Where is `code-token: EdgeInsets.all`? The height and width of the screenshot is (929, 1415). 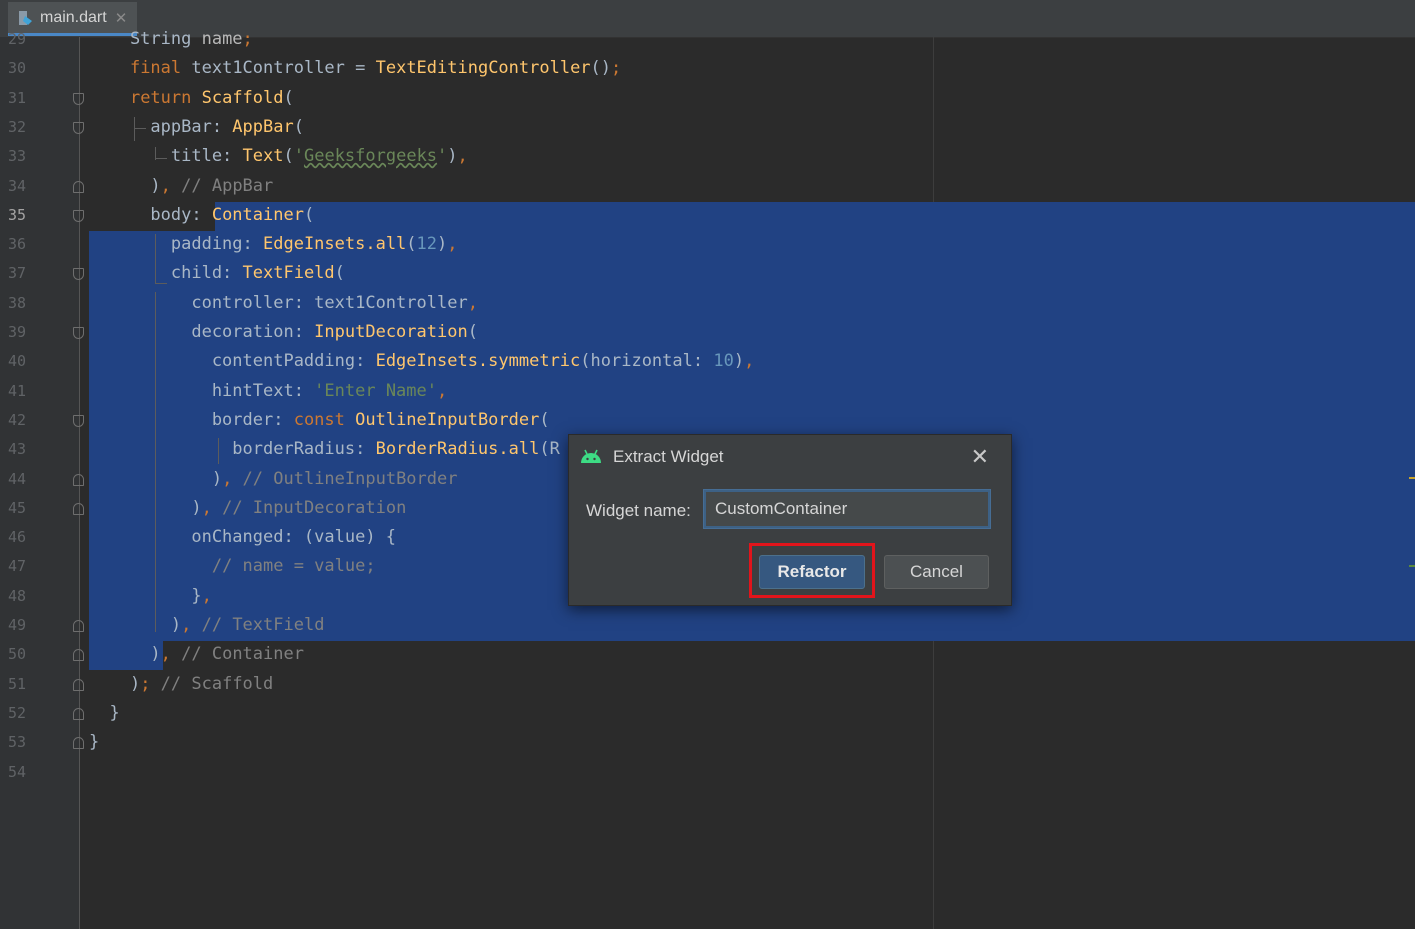
code-token: EdgeInsets.all is located at coordinates (335, 244).